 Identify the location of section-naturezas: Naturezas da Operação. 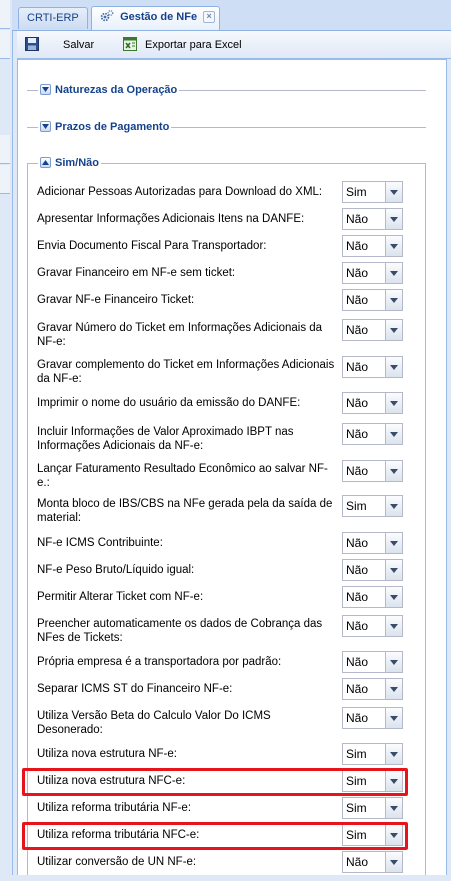
(109, 90).